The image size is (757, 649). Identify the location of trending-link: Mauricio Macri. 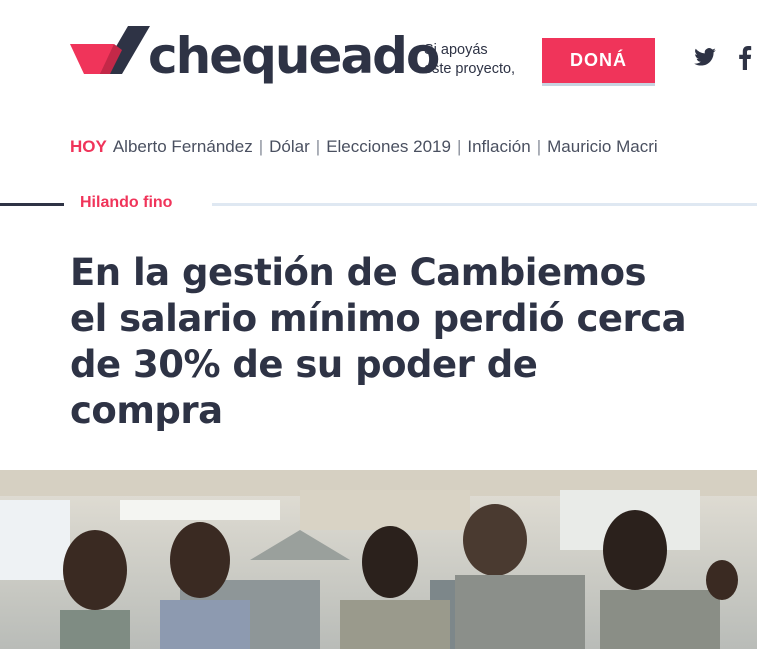
(602, 146).